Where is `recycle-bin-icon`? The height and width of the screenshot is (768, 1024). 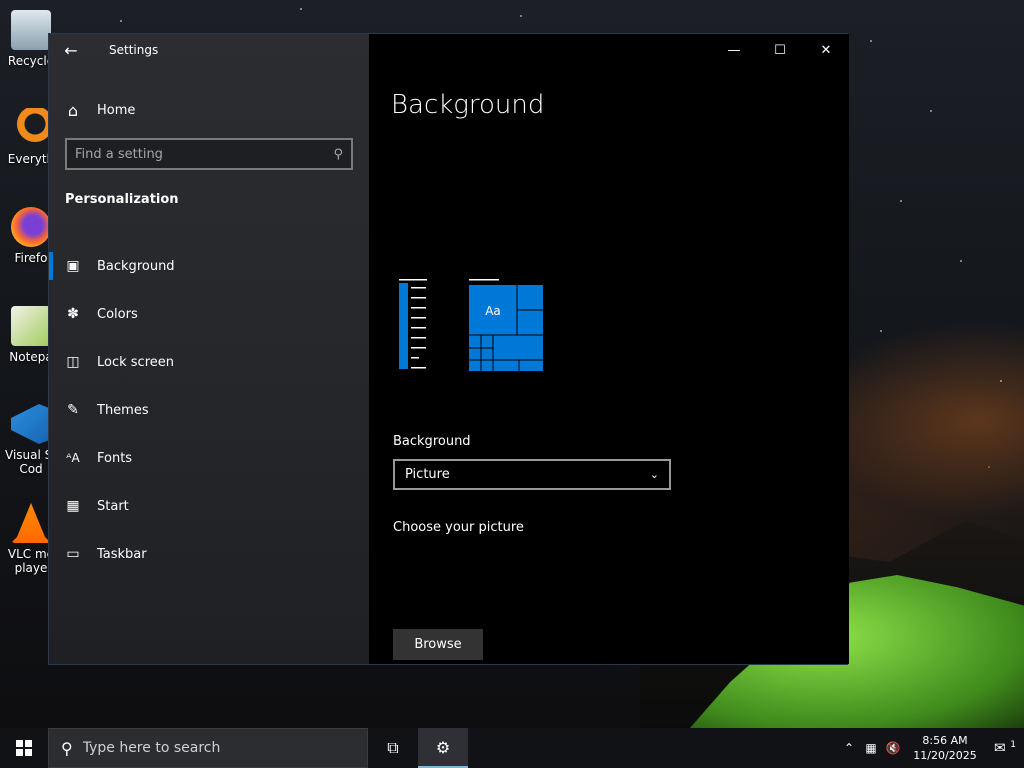 recycle-bin-icon is located at coordinates (31, 30).